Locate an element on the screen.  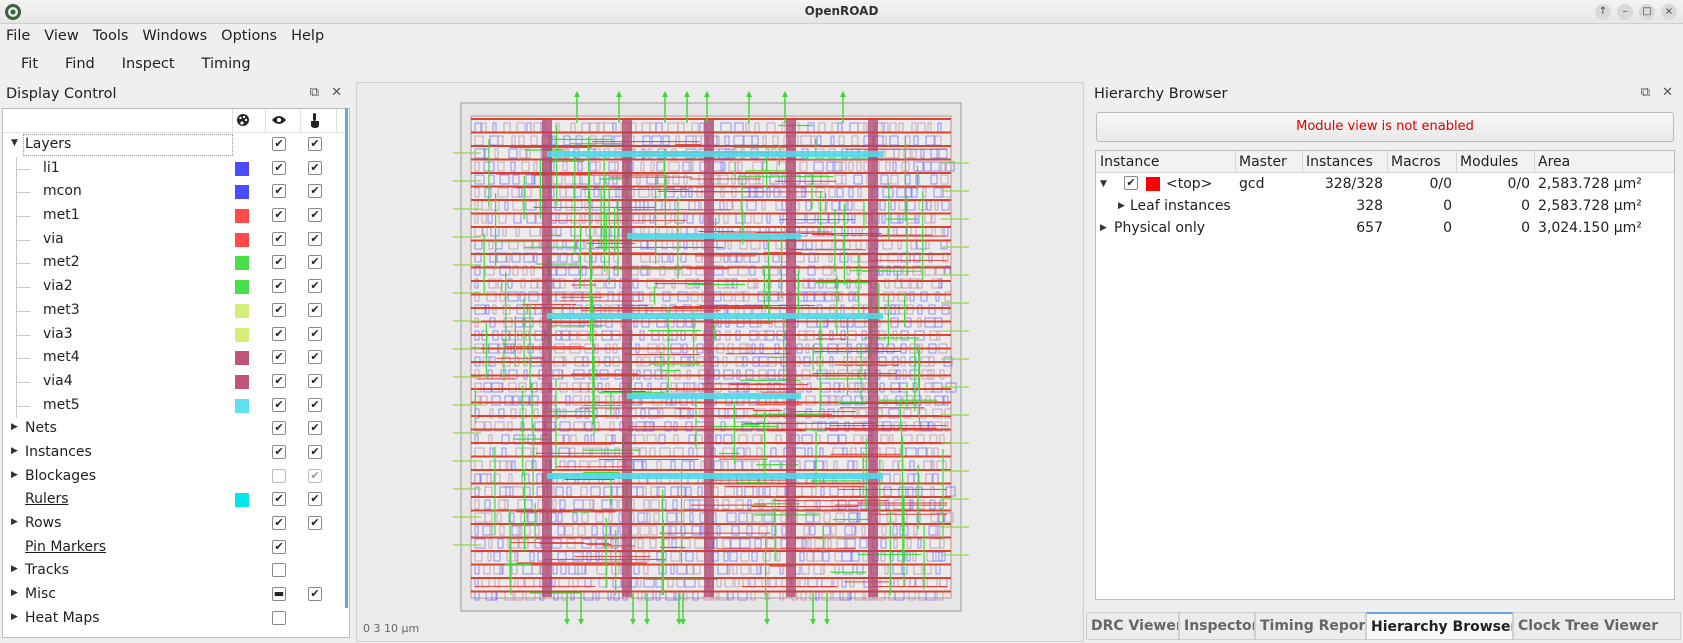
close-icon: × is located at coordinates (1669, 12).